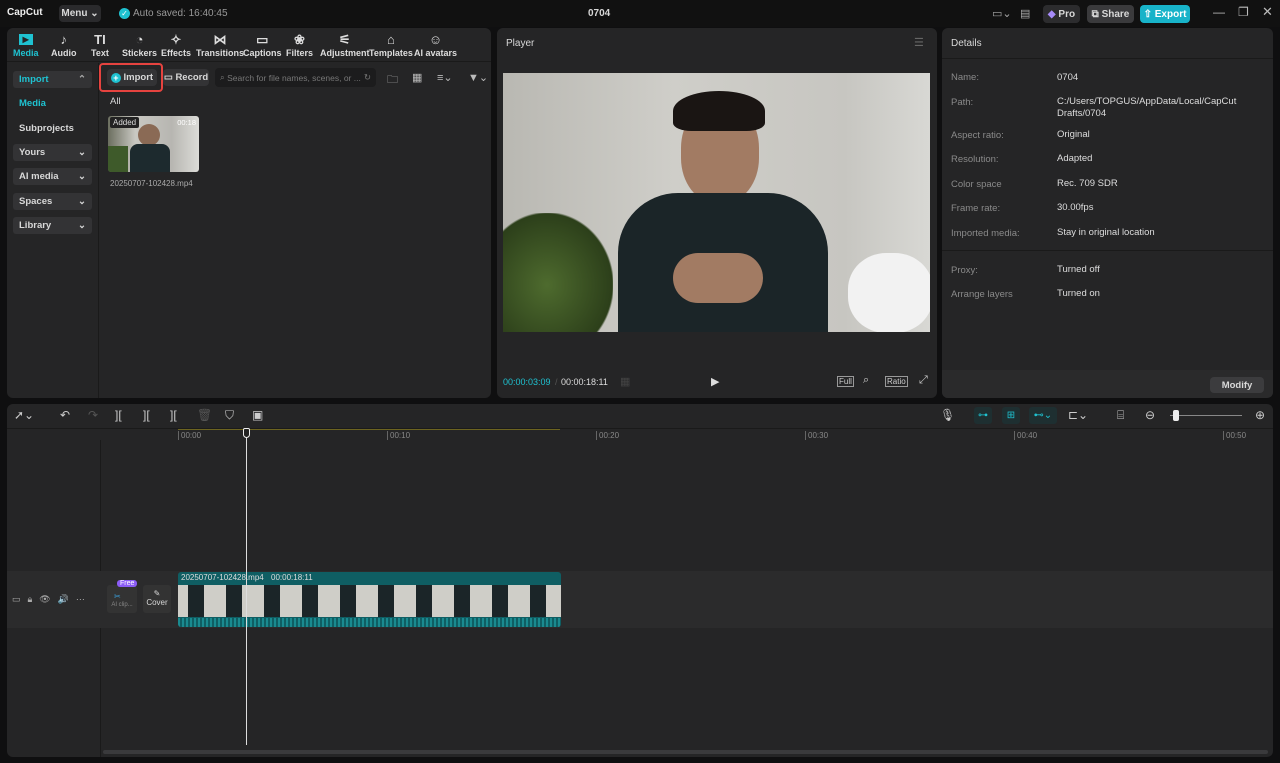 The height and width of the screenshot is (763, 1280). What do you see at coordinates (52, 201) in the screenshot?
I see `sidebar-item-spaces: Spaces ⌄` at bounding box center [52, 201].